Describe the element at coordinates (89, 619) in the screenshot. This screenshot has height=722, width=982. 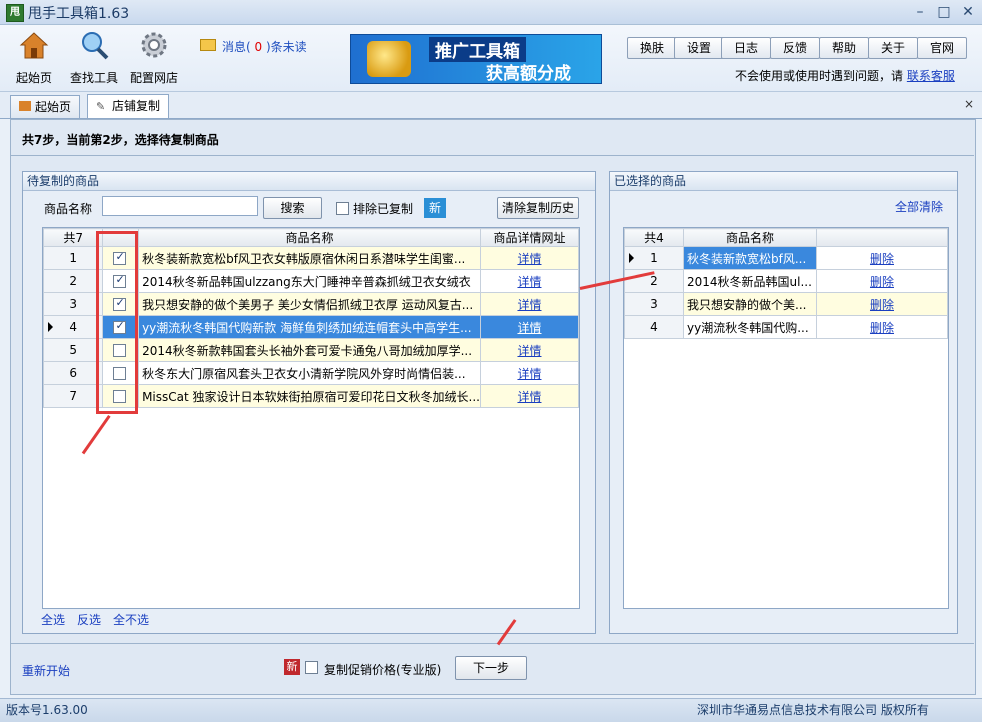
I see `invert-selection-link: 反选` at that location.